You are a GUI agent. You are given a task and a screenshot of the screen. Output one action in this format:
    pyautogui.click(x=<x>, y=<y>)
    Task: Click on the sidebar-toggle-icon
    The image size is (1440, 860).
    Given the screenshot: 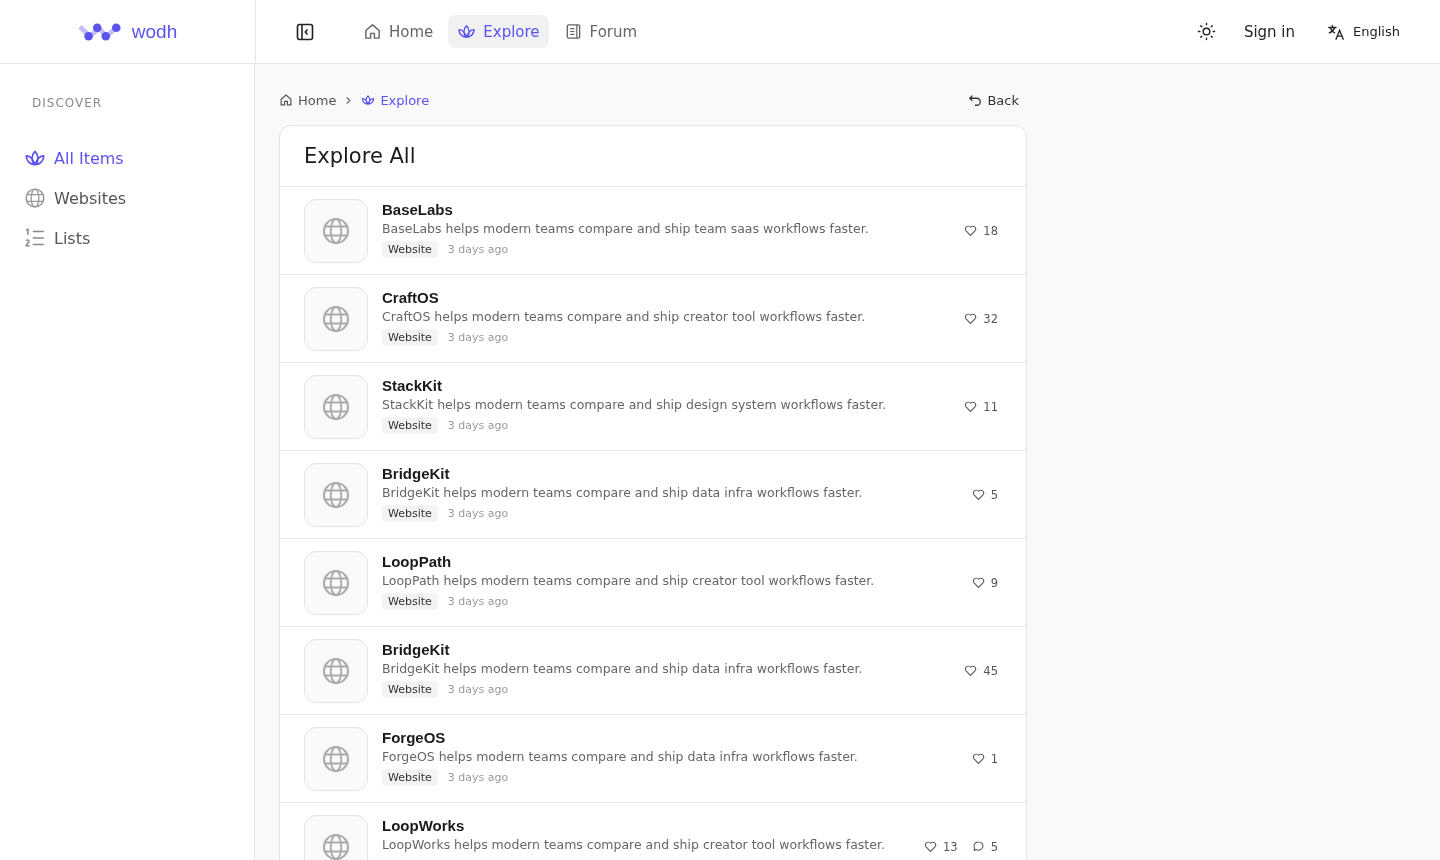 What is the action you would take?
    pyautogui.click(x=305, y=31)
    